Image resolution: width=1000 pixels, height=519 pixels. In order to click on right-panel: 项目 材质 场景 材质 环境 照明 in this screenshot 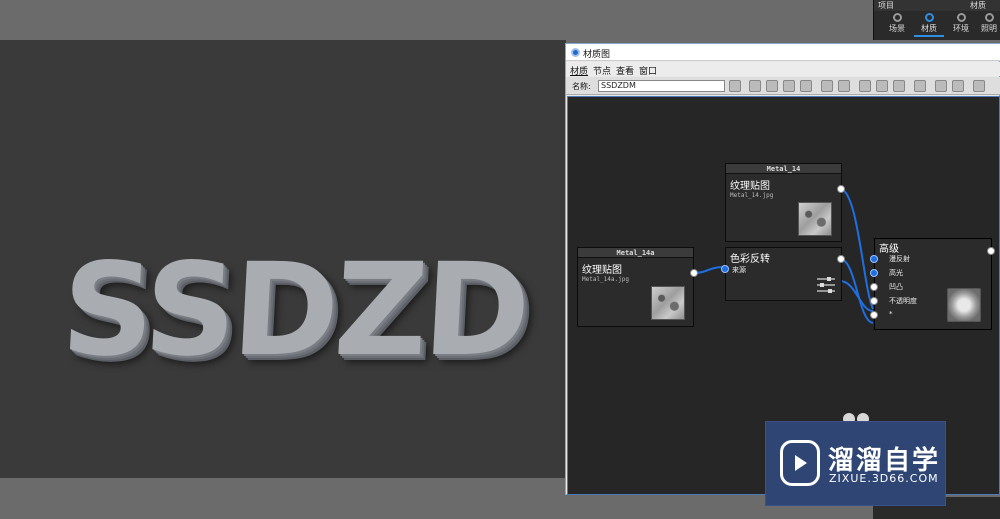, I will do `click(936, 20)`.